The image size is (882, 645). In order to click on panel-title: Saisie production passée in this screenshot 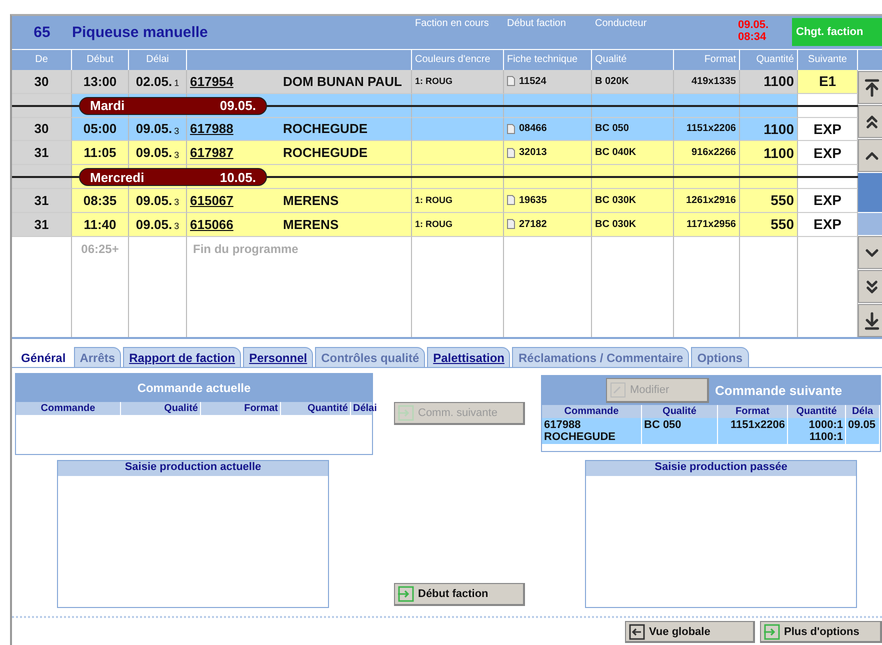, I will do `click(721, 467)`.